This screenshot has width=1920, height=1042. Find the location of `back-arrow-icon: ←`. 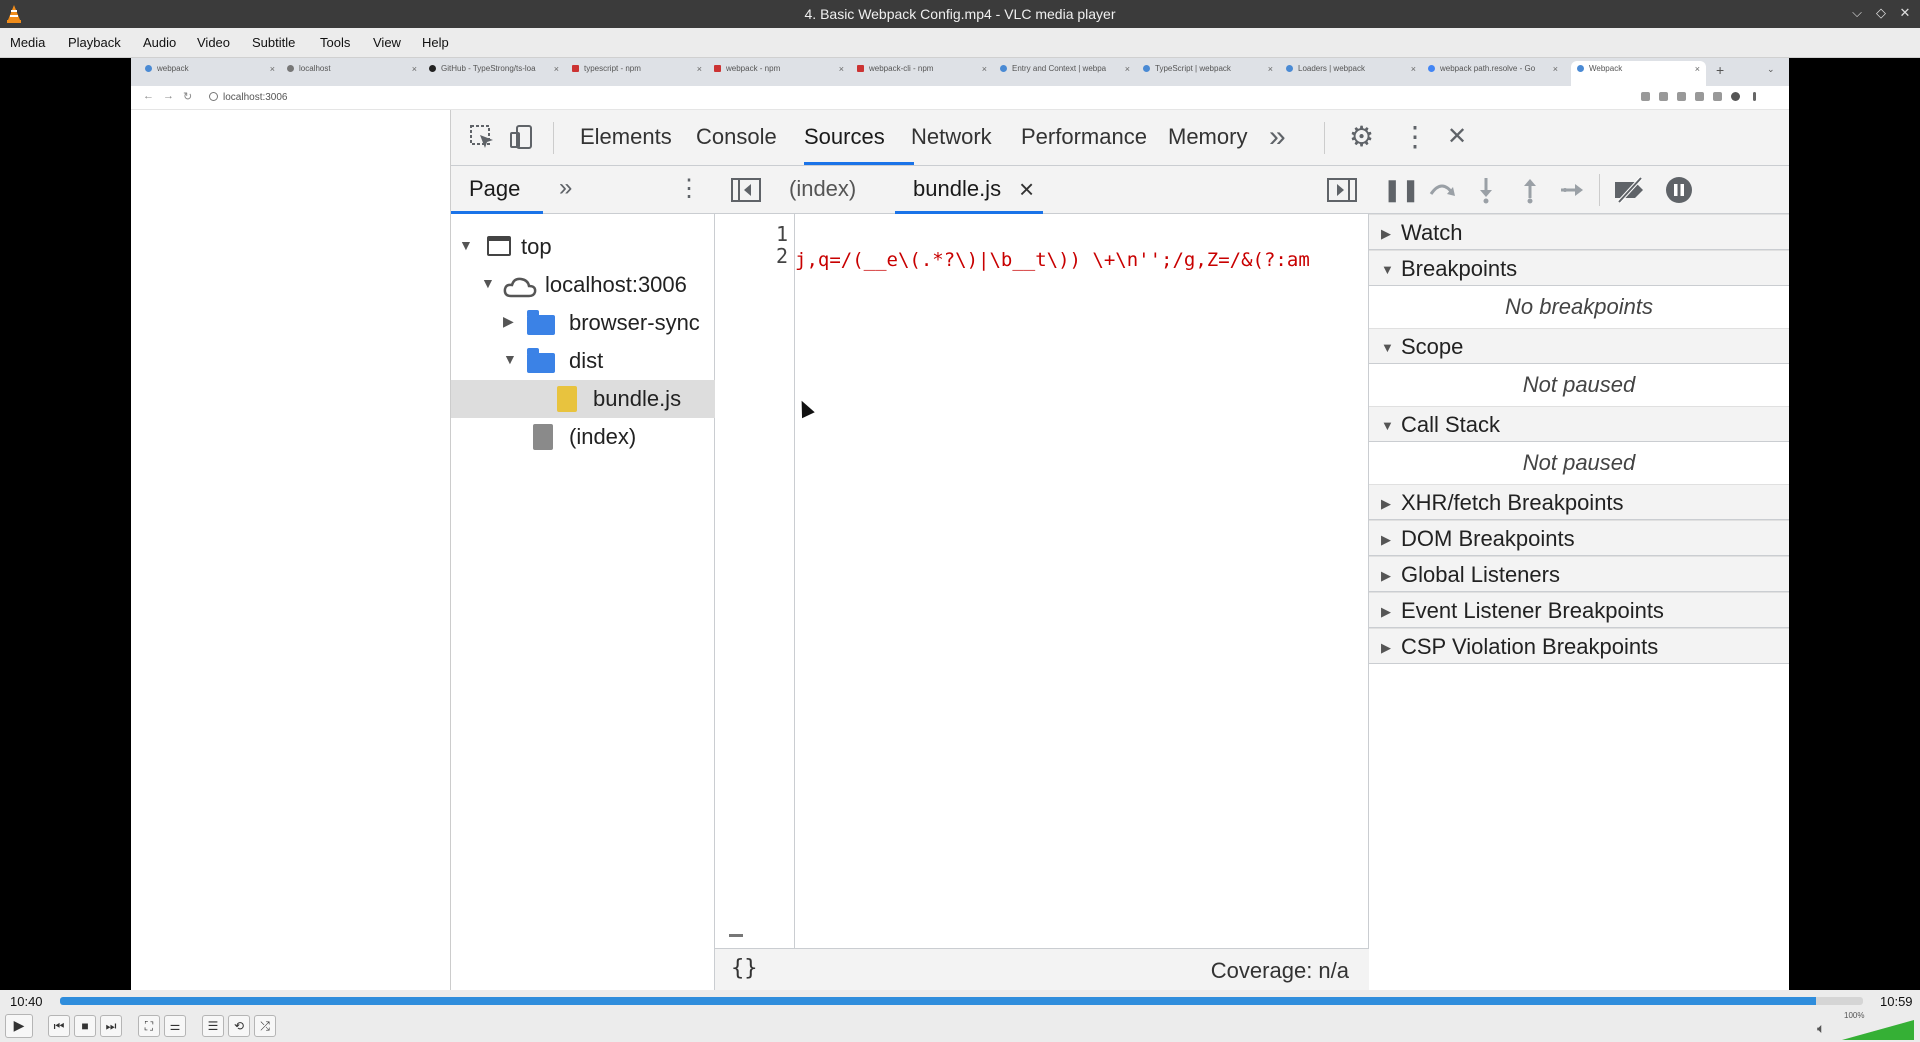

back-arrow-icon: ← is located at coordinates (148, 96).